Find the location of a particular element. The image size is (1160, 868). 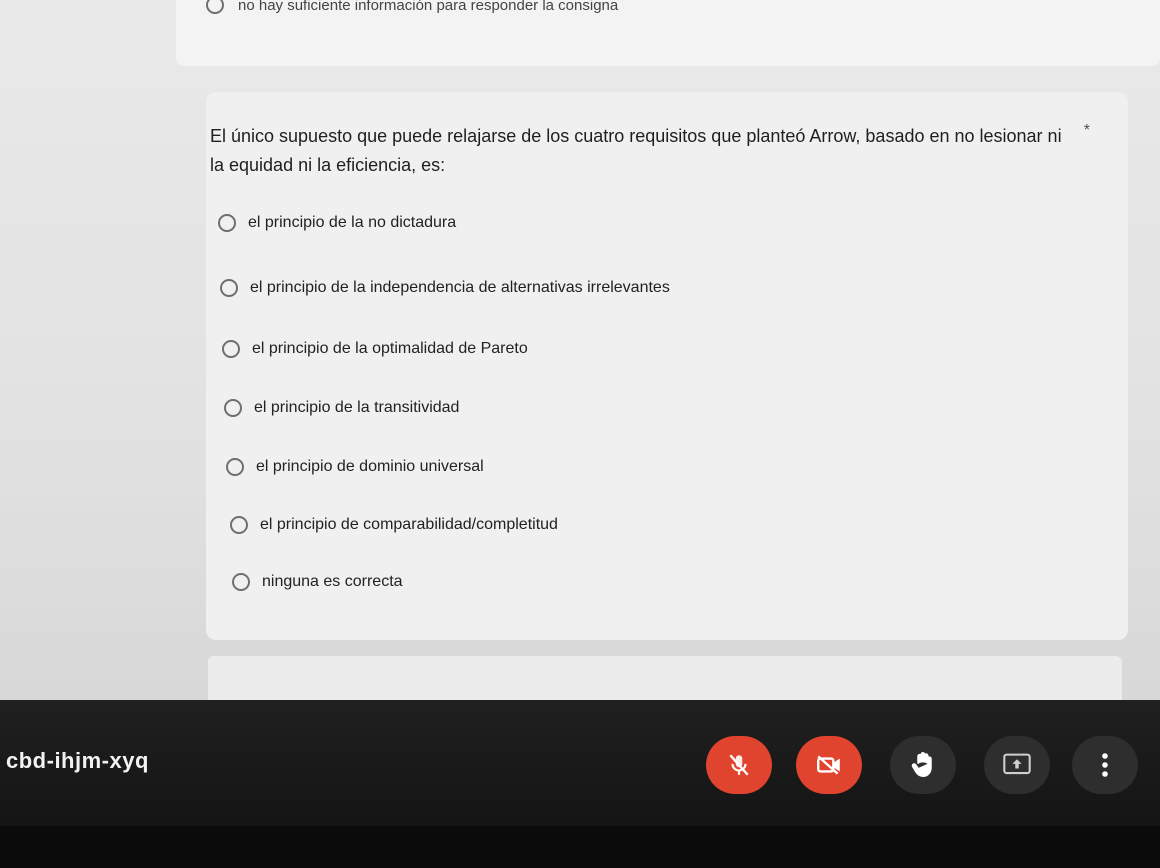

present-screen-icon is located at coordinates (1017, 765).